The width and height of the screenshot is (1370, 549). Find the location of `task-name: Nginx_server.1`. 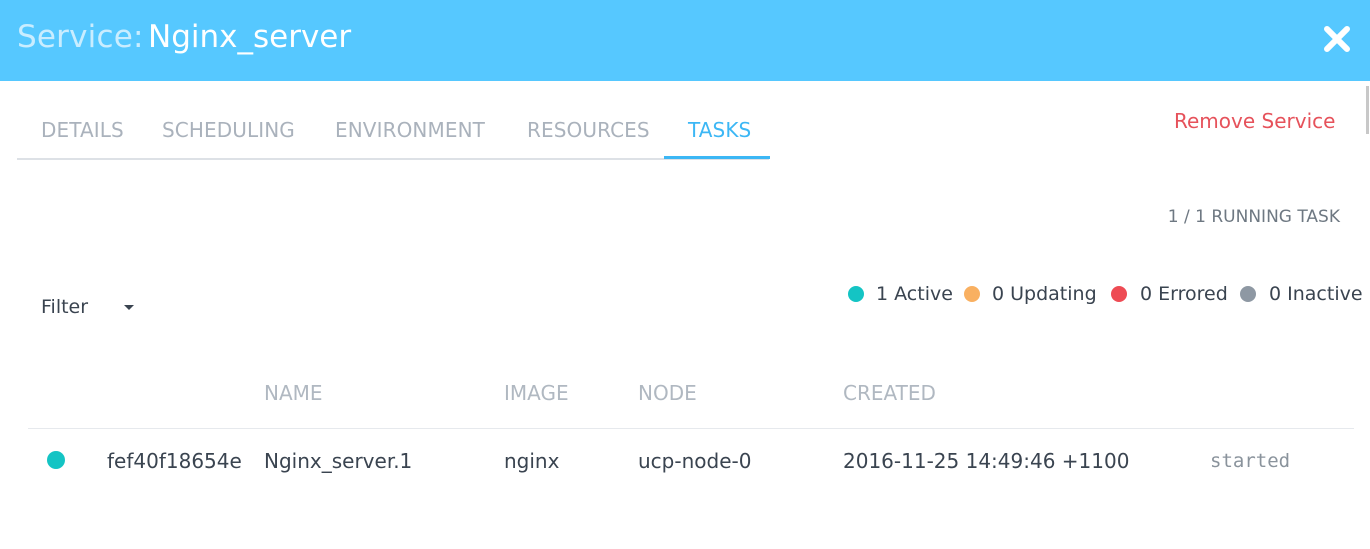

task-name: Nginx_server.1 is located at coordinates (338, 461).